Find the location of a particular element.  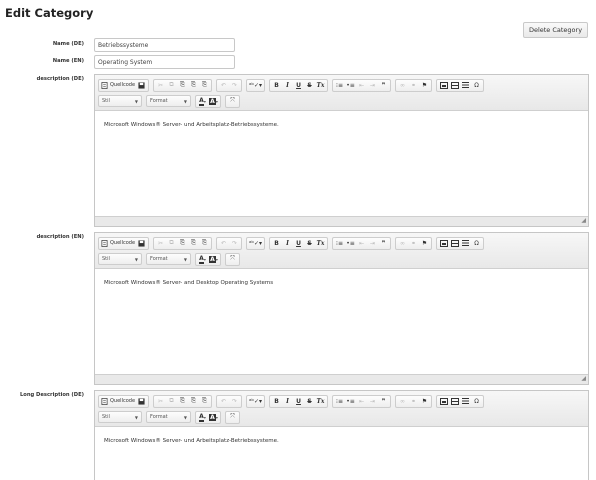

delete-category-button: Delete Category is located at coordinates (555, 30).